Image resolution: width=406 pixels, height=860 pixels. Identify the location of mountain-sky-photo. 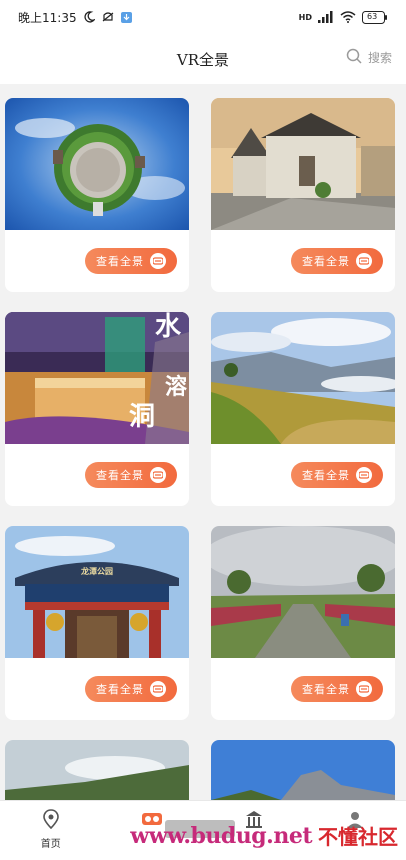
(97, 770).